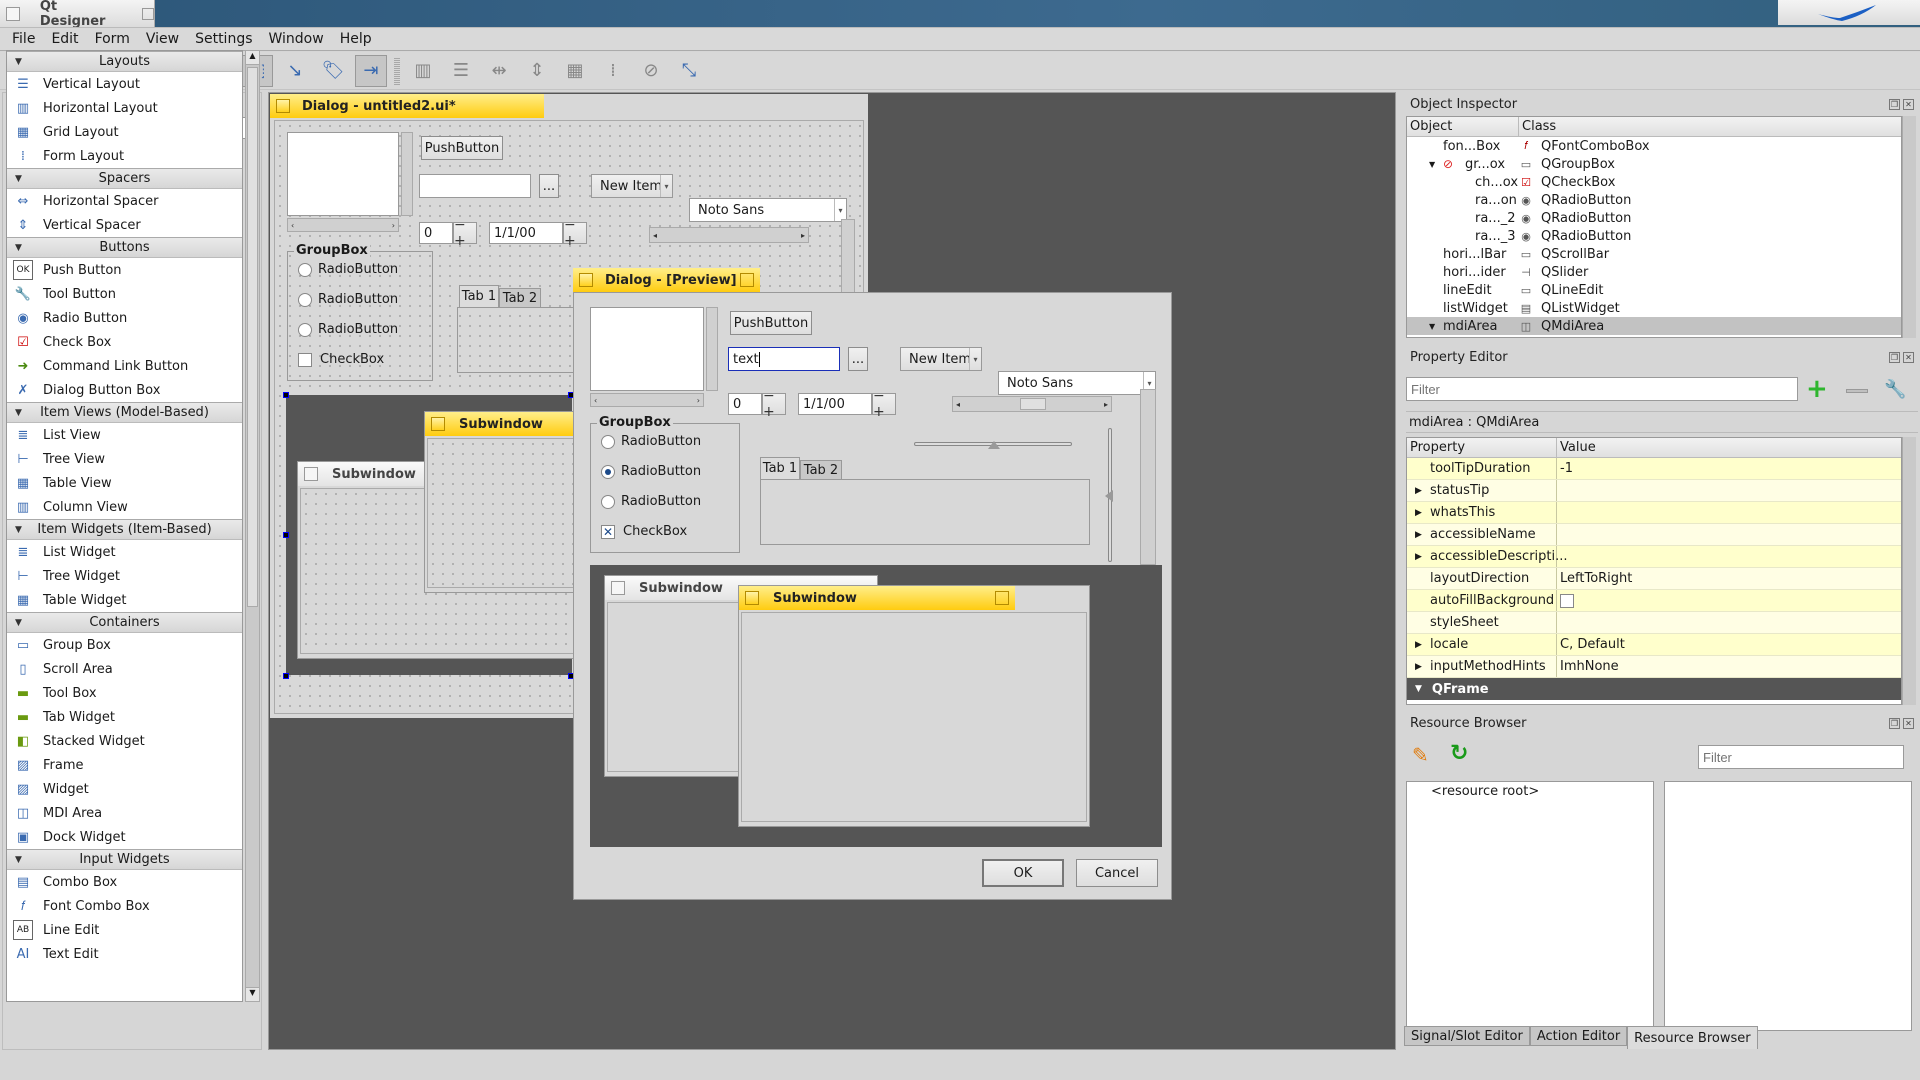 The height and width of the screenshot is (1080, 1920). Describe the element at coordinates (479, 296) in the screenshot. I see `tab-1: Tab 1` at that location.